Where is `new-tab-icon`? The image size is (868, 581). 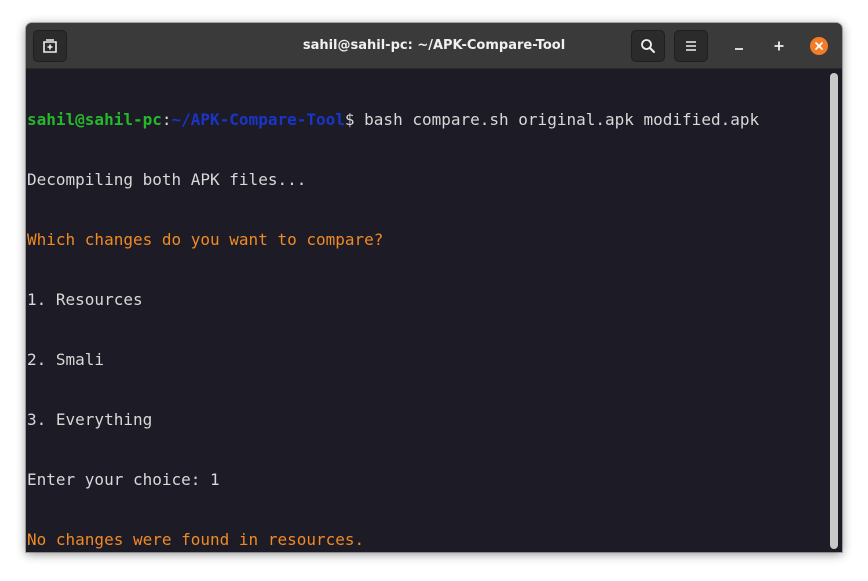
new-tab-icon is located at coordinates (50, 46).